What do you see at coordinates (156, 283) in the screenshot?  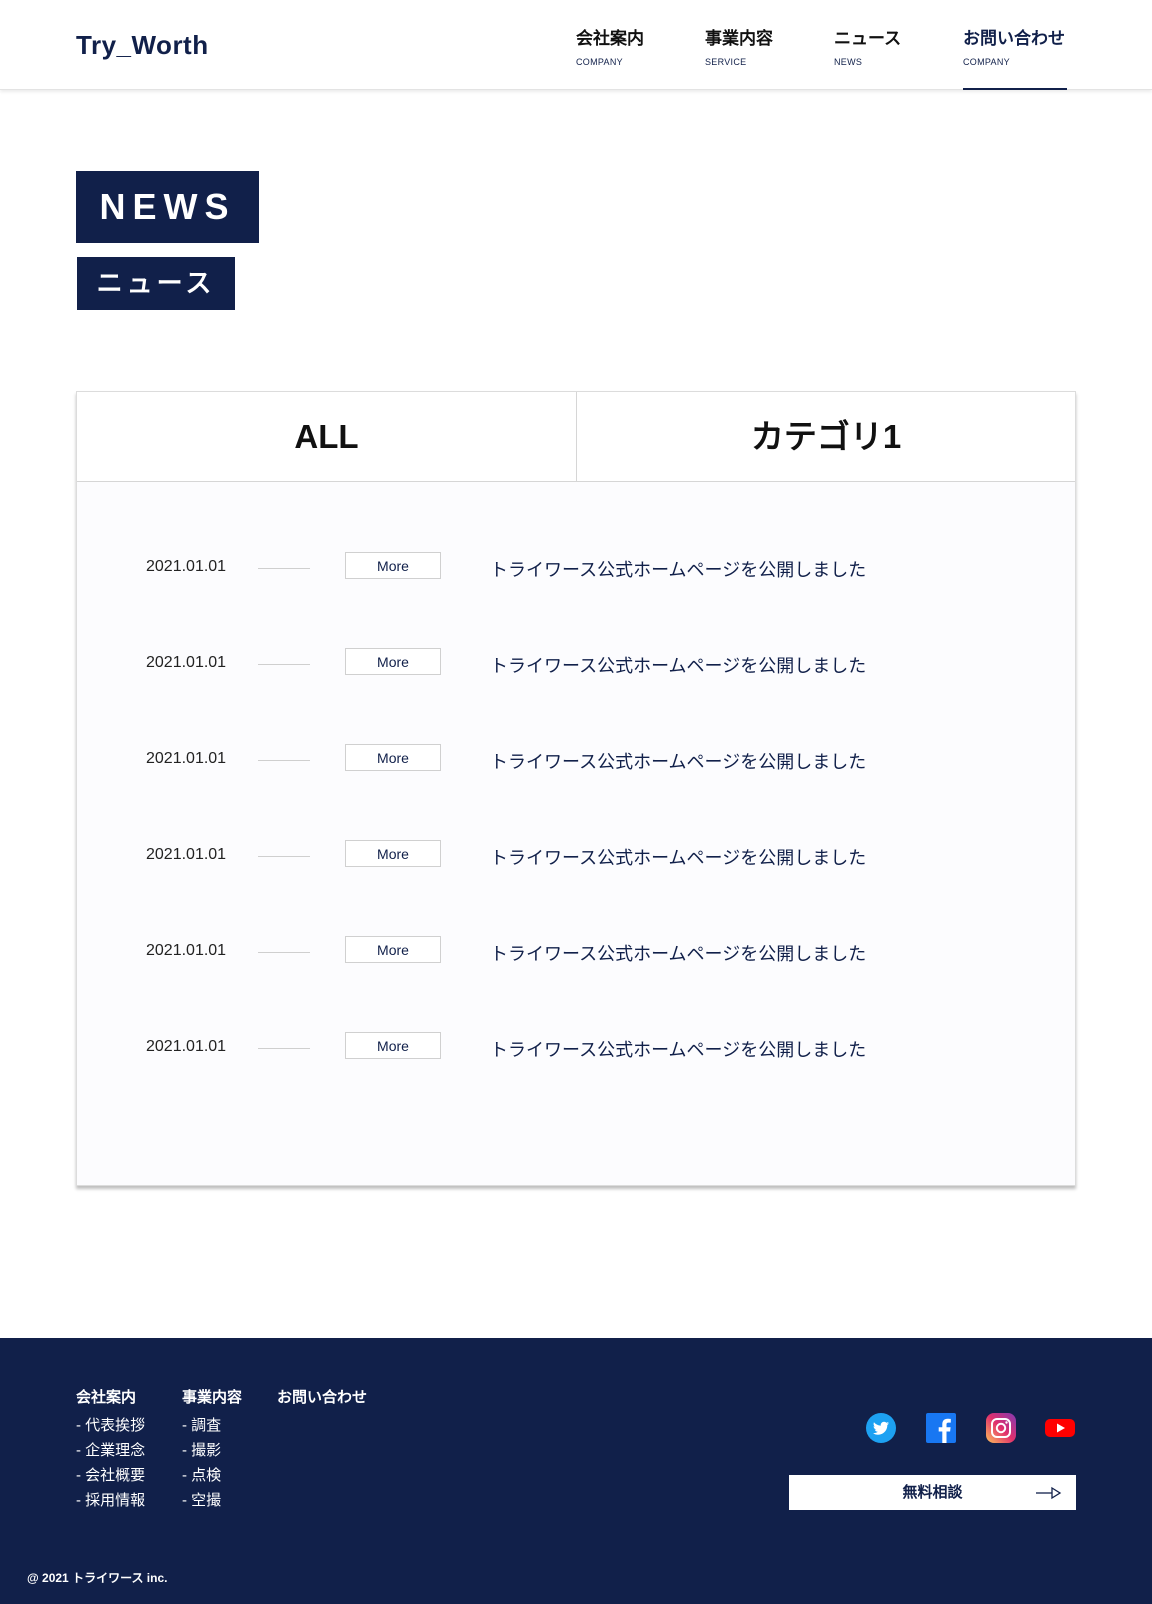 I see `page-title-jp: ニュース` at bounding box center [156, 283].